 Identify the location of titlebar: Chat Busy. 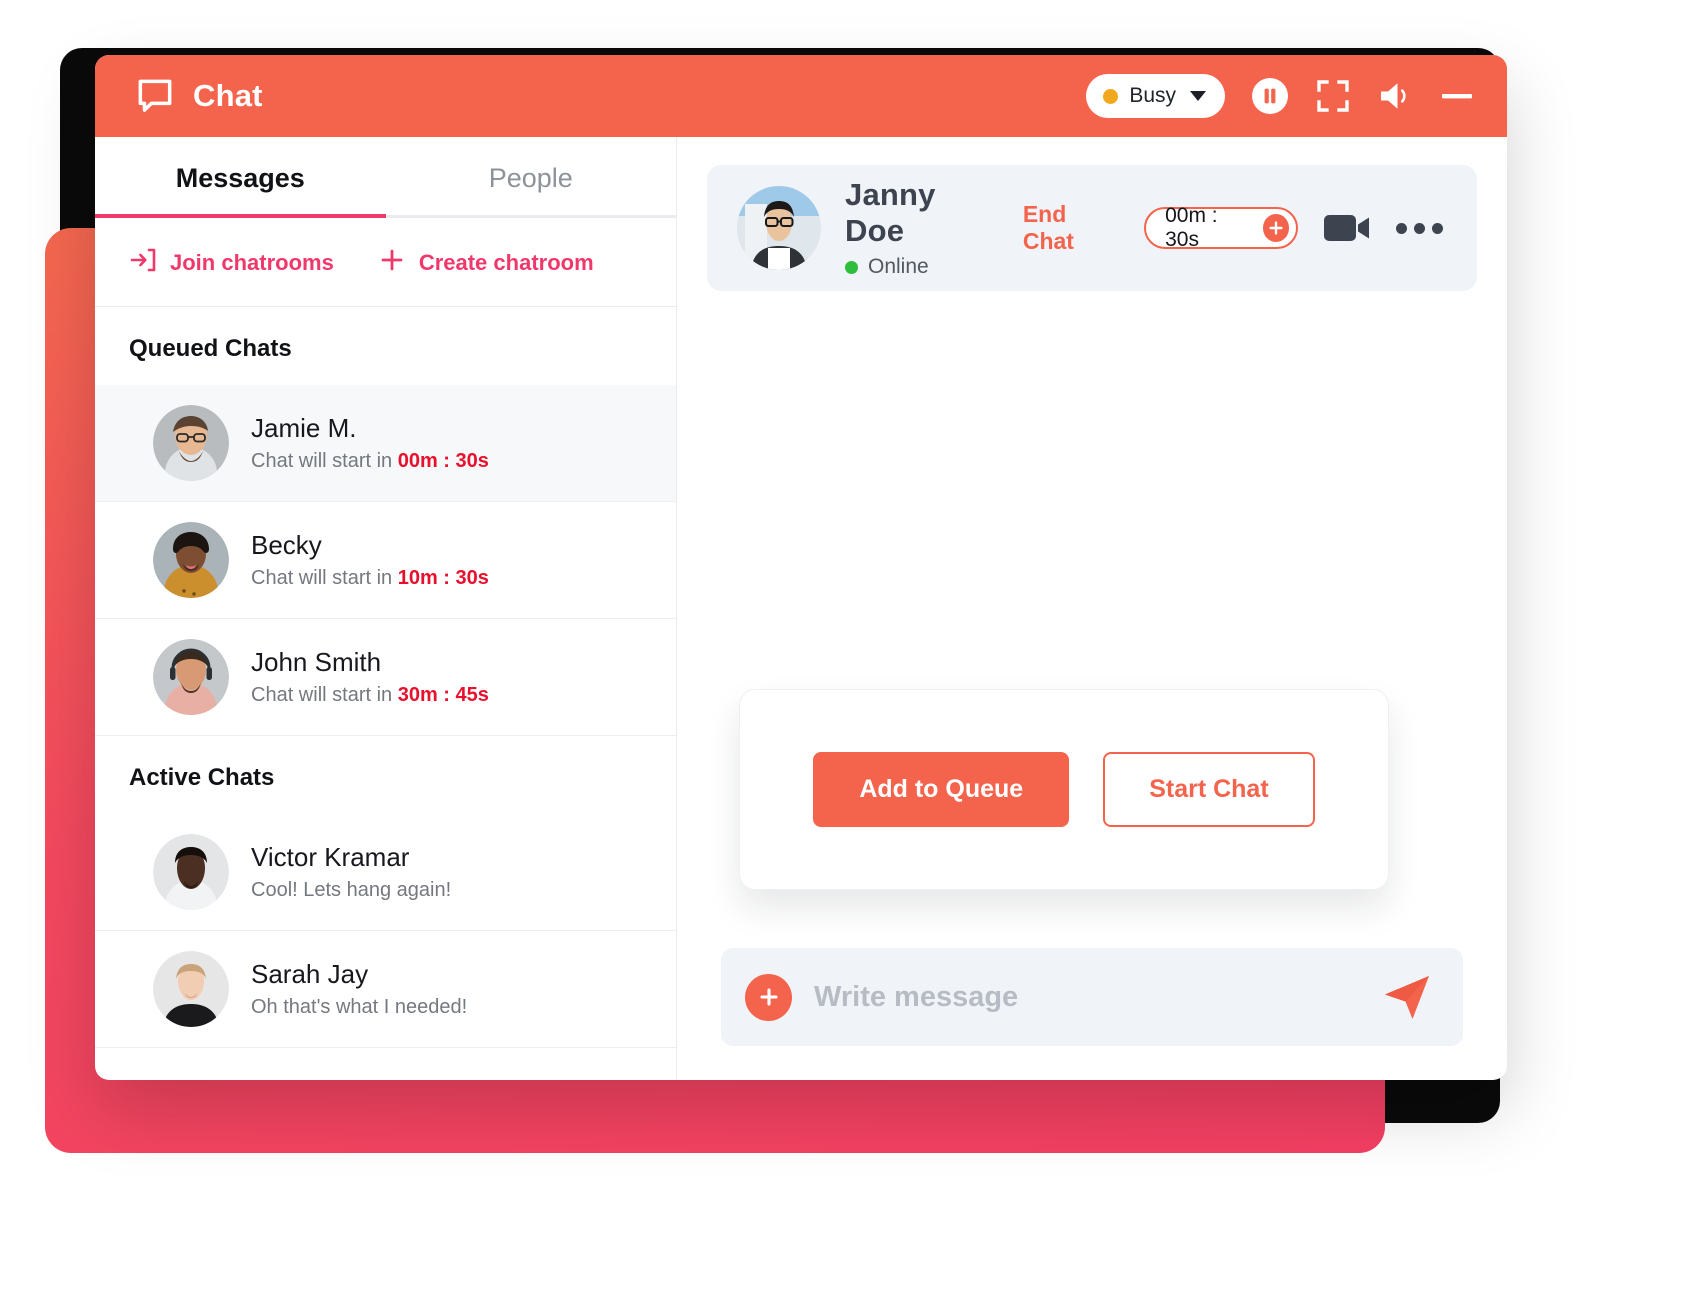
(801, 96).